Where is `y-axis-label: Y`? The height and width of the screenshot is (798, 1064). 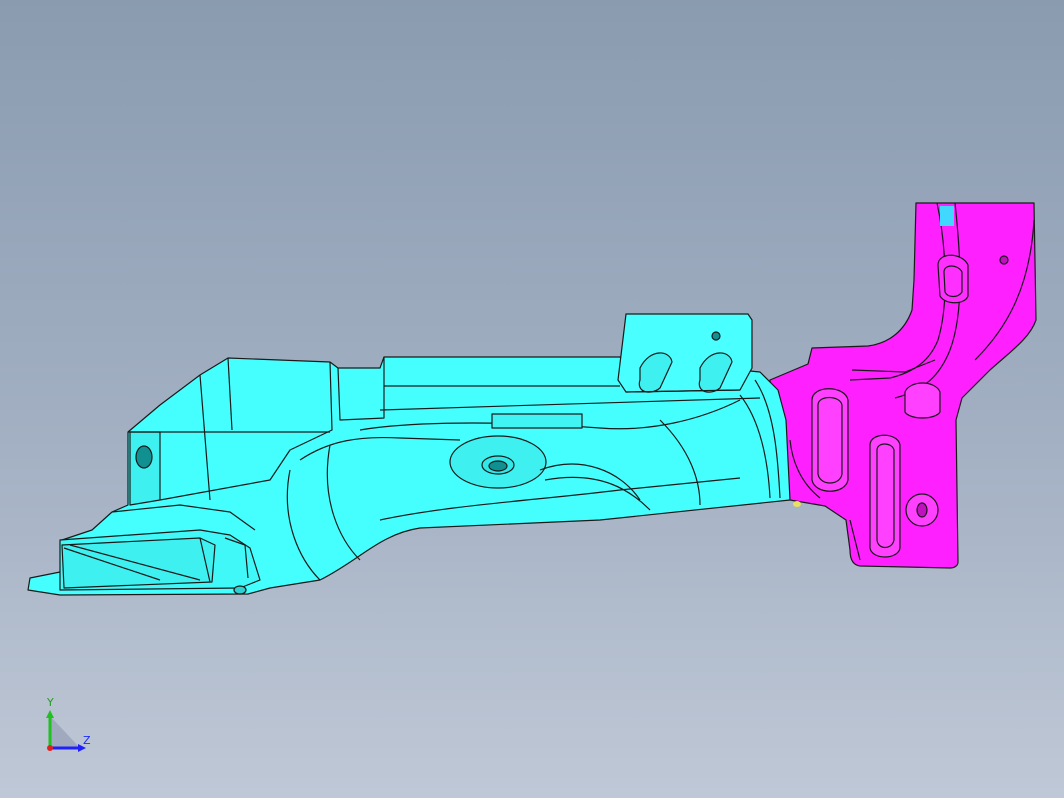 y-axis-label: Y is located at coordinates (50, 702).